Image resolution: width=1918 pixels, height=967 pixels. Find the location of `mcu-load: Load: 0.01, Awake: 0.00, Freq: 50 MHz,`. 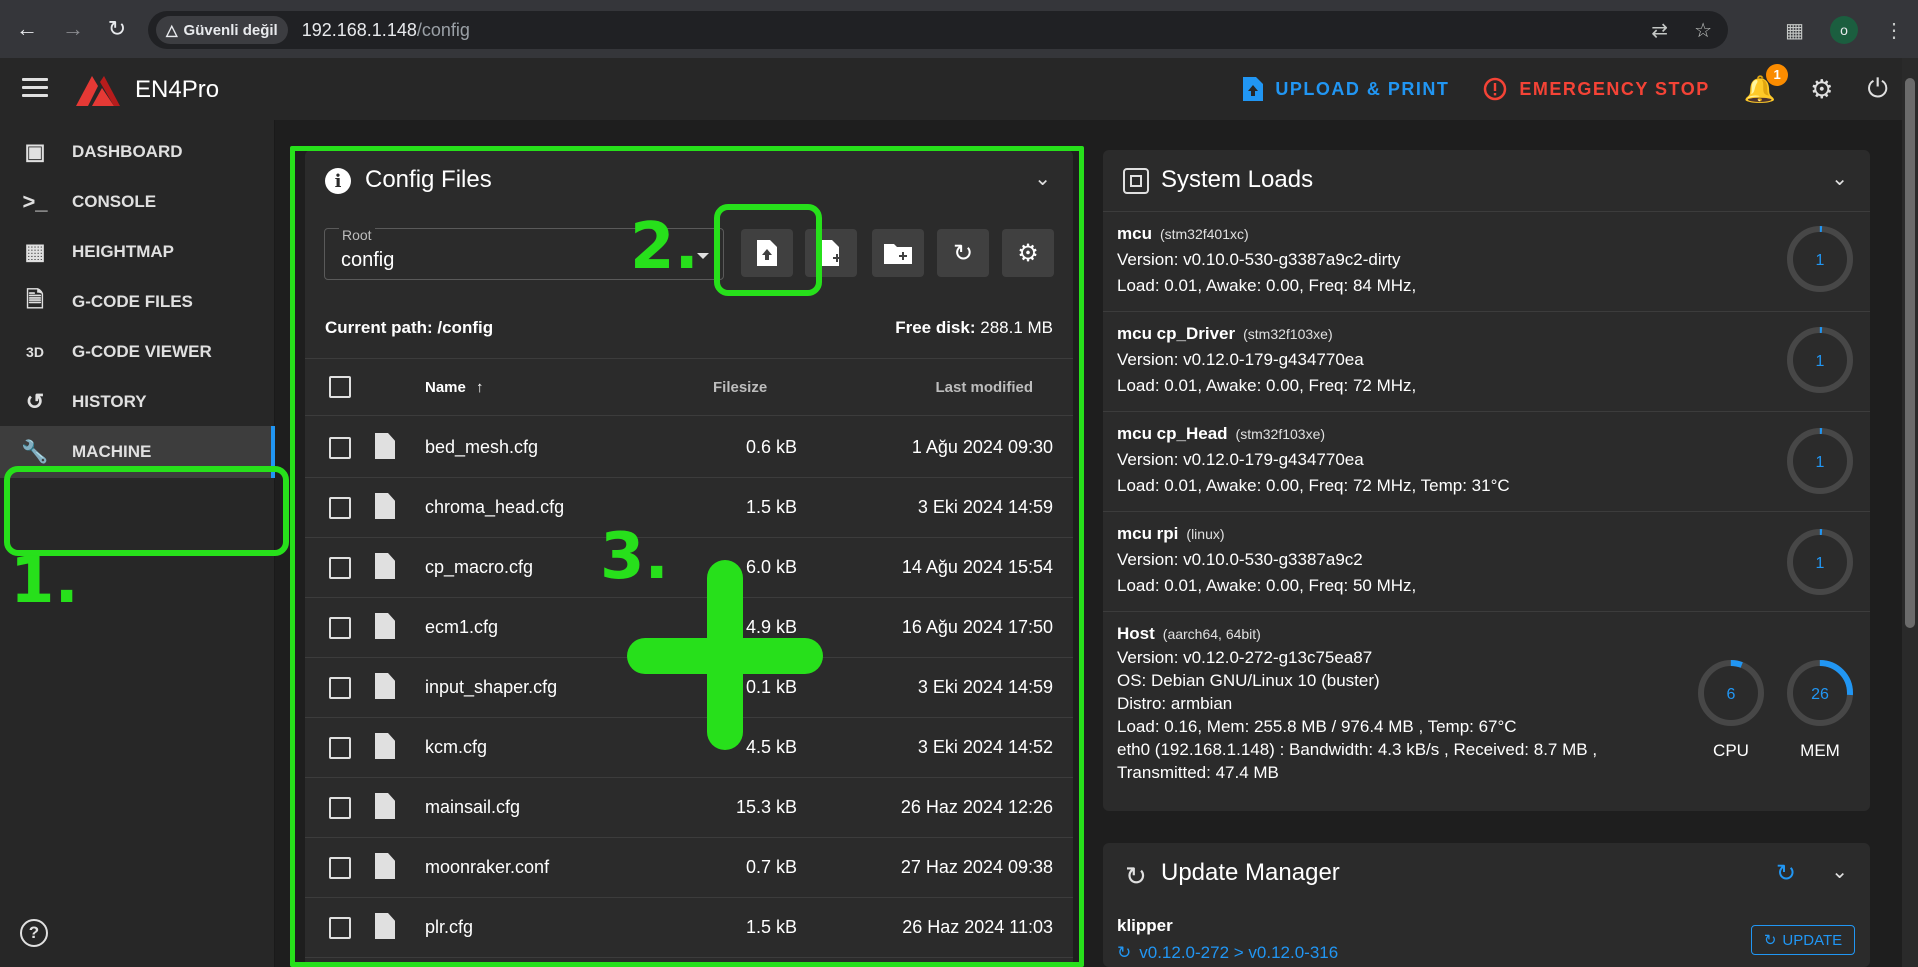

mcu-load: Load: 0.01, Awake: 0.00, Freq: 50 MHz, is located at coordinates (1267, 585).